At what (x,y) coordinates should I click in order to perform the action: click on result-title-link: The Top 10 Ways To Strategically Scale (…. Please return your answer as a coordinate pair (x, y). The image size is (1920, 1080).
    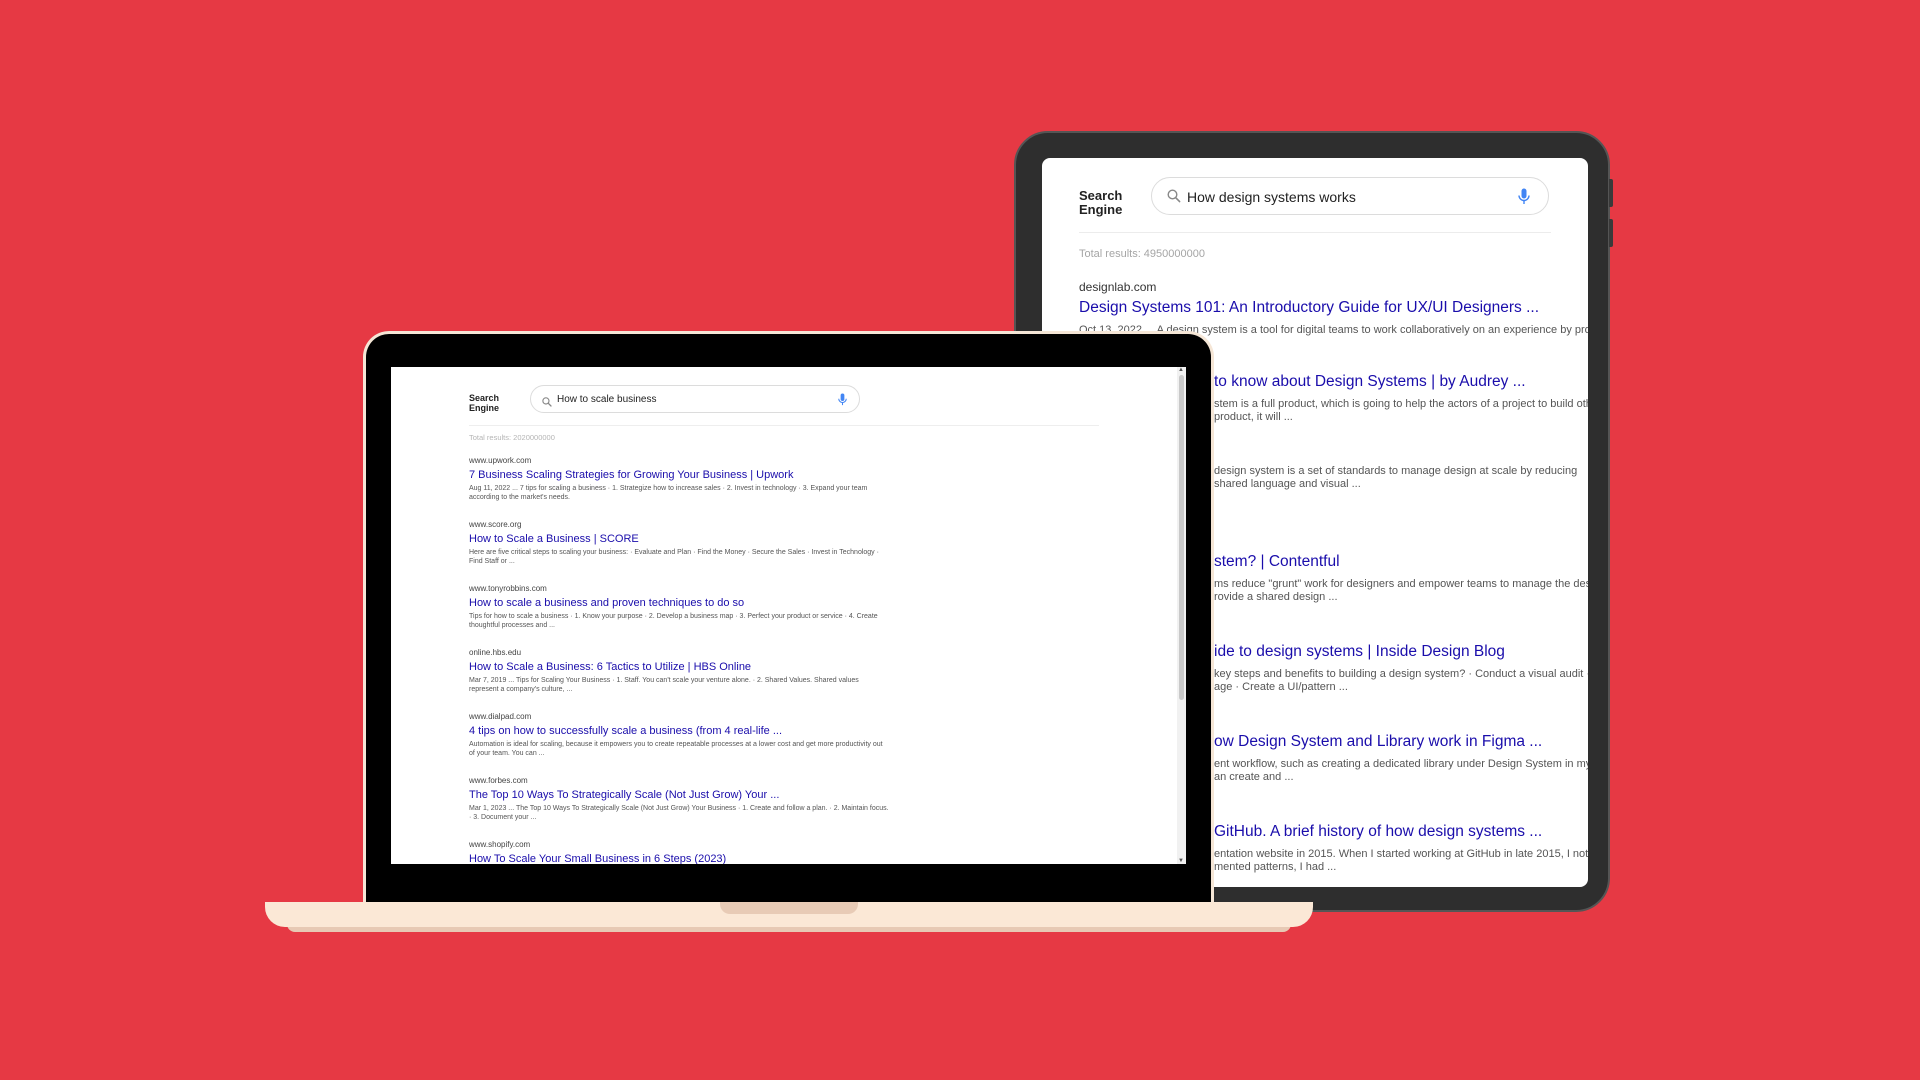
    Looking at the image, I should click on (679, 795).